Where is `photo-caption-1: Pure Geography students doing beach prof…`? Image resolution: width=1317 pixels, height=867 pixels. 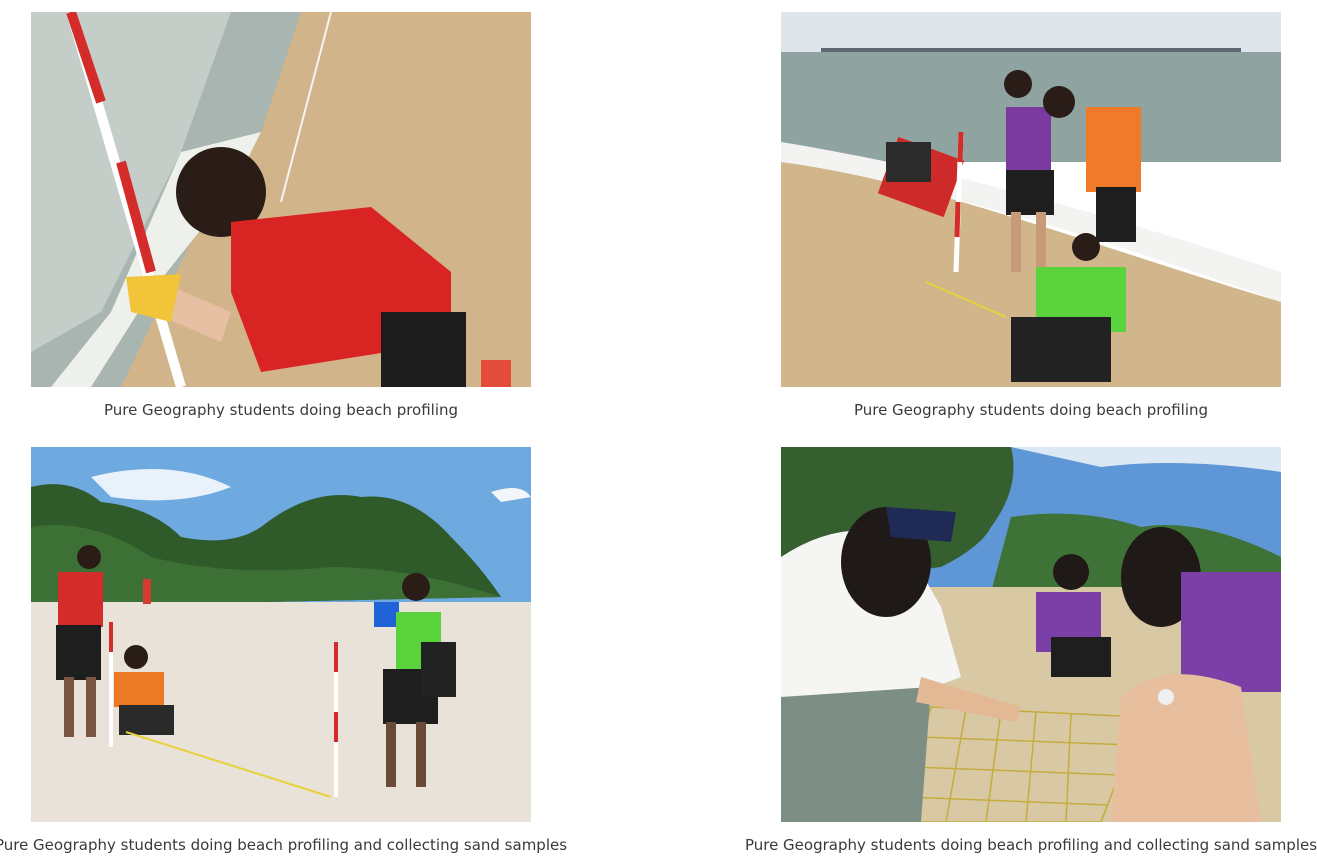
photo-caption-1: Pure Geography students doing beach prof… is located at coordinates (281, 410).